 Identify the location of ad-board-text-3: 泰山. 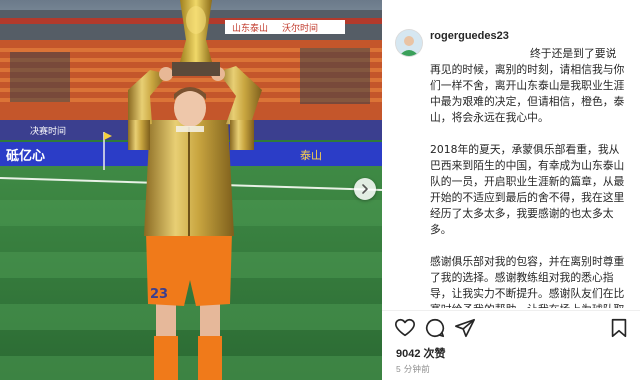
(311, 155).